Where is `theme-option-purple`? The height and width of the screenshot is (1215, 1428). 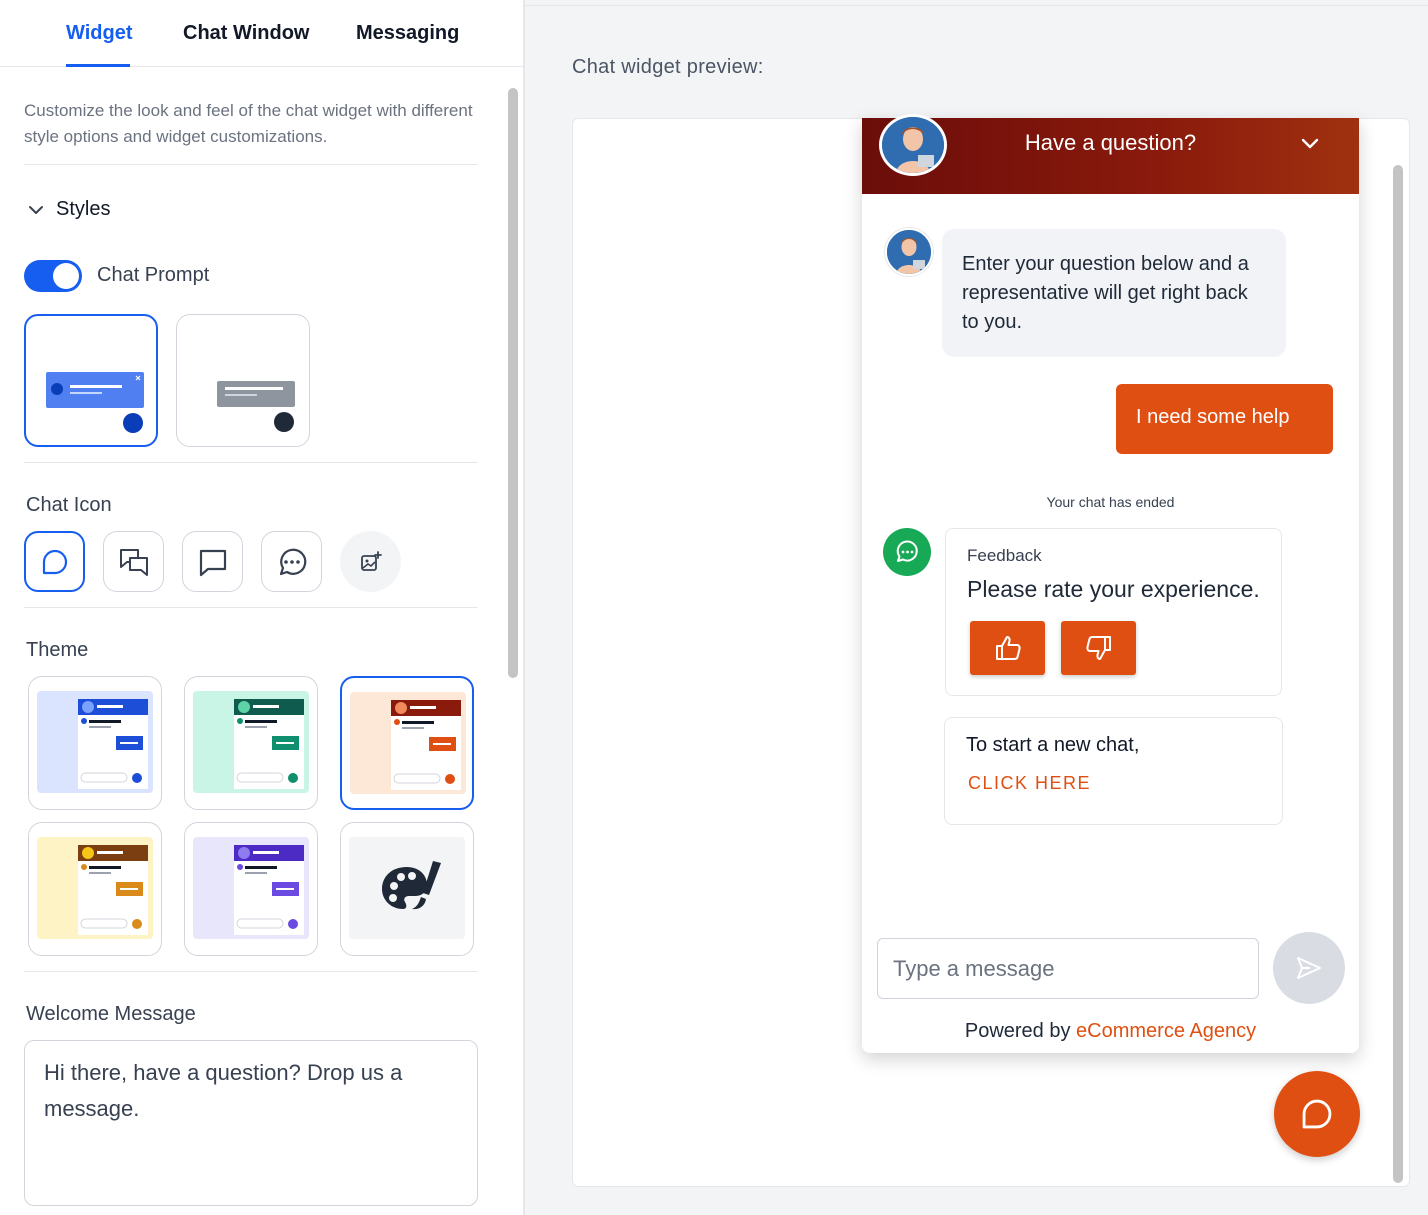
theme-option-purple is located at coordinates (251, 889).